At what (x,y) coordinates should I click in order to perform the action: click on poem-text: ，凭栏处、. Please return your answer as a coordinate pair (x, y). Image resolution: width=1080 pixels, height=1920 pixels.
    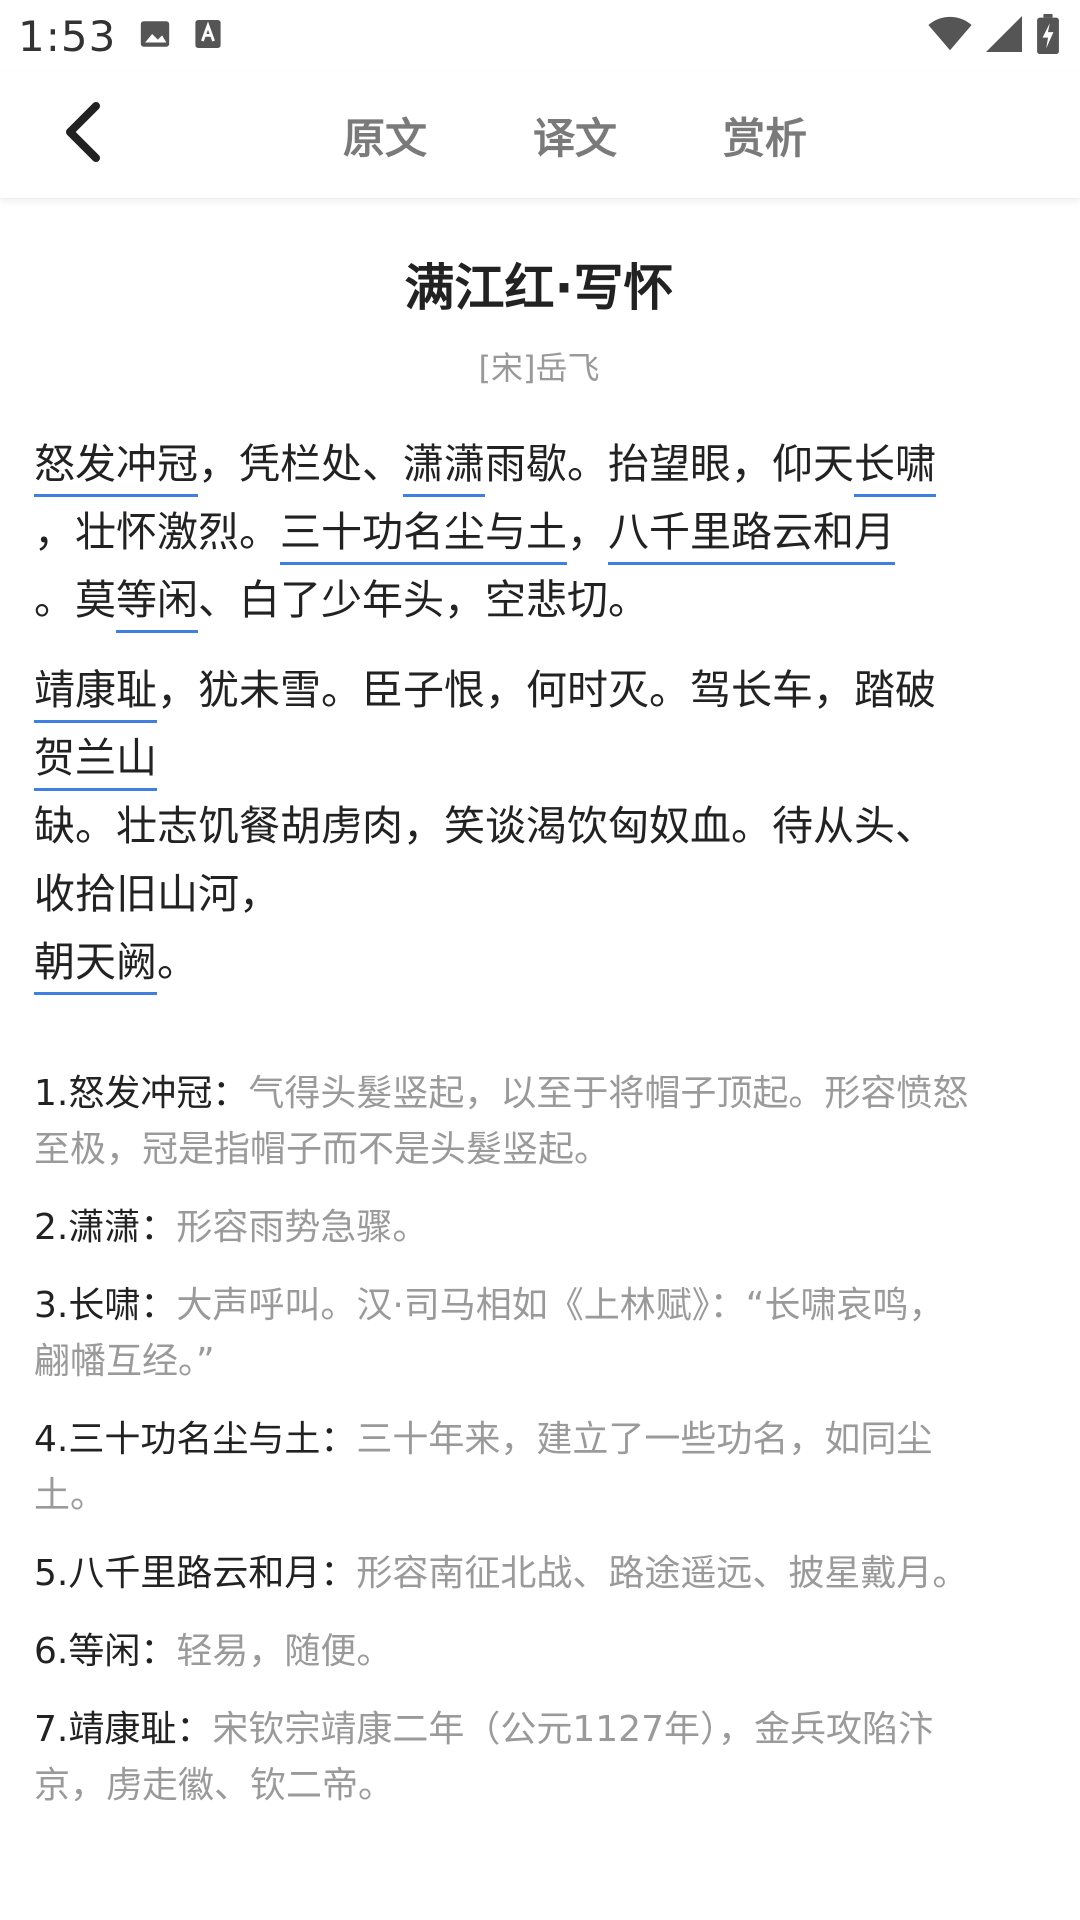
    Looking at the image, I should click on (300, 464).